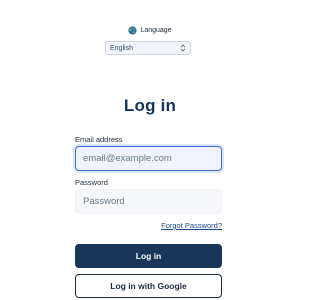 The height and width of the screenshot is (300, 320). Describe the element at coordinates (148, 286) in the screenshot. I see `google-login-button: Log in with Google` at that location.